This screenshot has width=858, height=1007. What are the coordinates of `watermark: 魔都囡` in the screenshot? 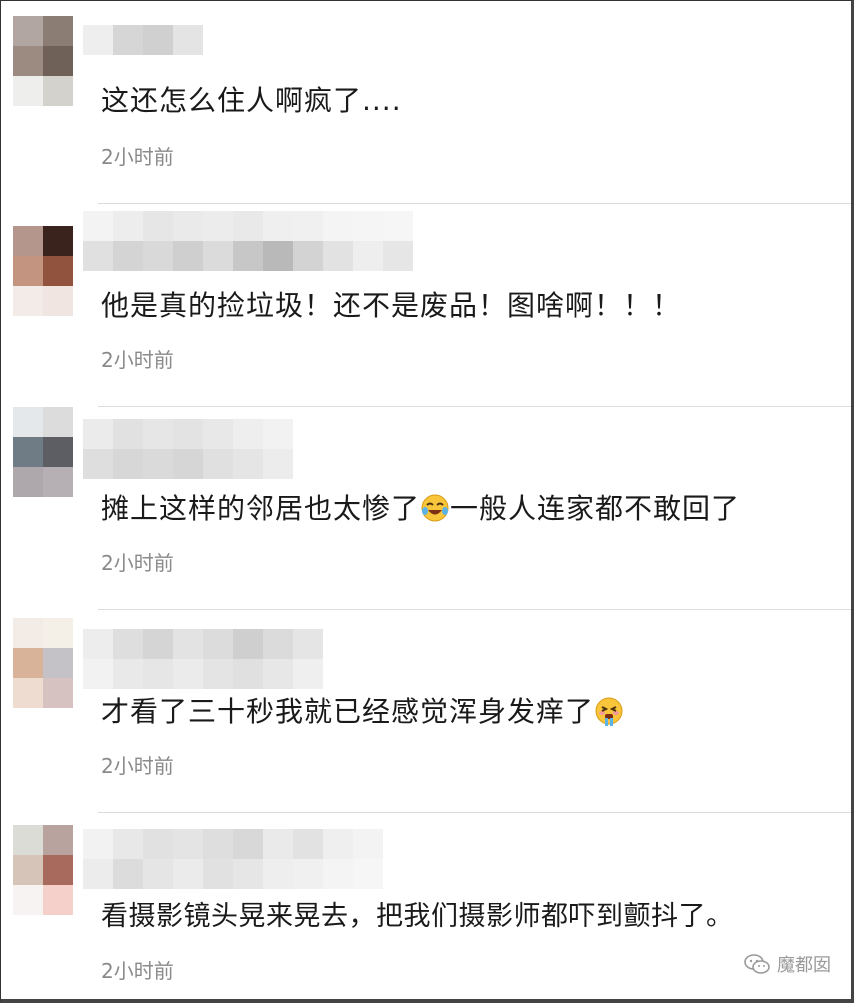 It's located at (787, 964).